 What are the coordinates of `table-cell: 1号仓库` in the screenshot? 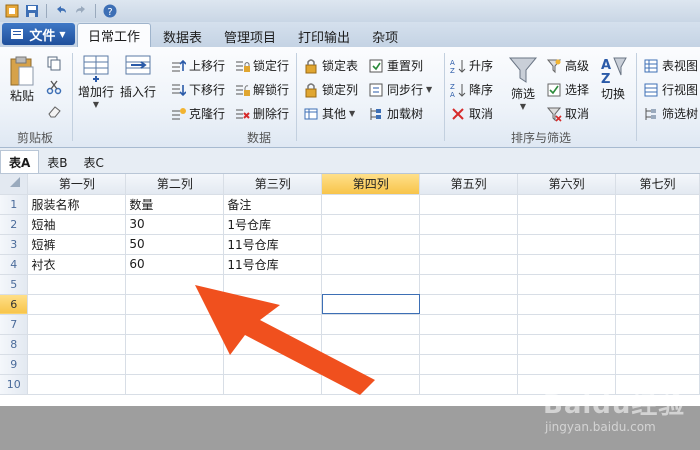 It's located at (273, 224).